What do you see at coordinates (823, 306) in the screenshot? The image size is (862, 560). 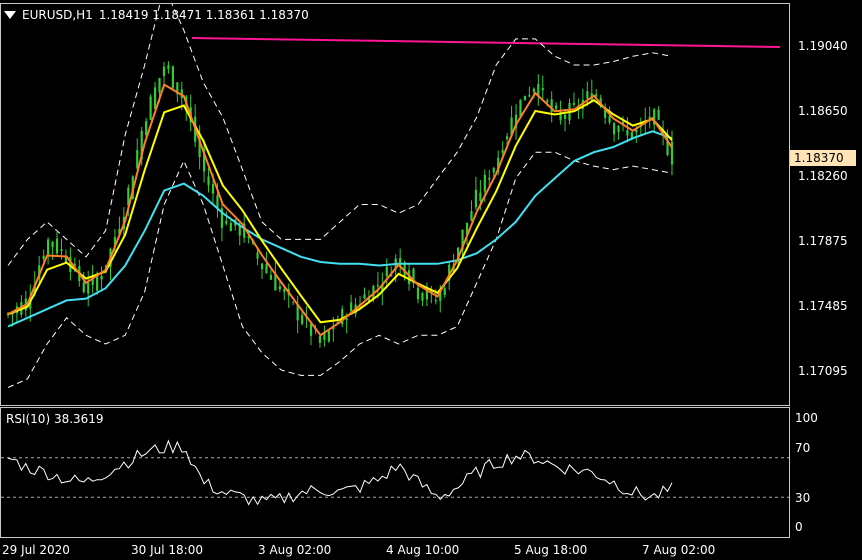 I see `price-tick-4: 1.17485` at bounding box center [823, 306].